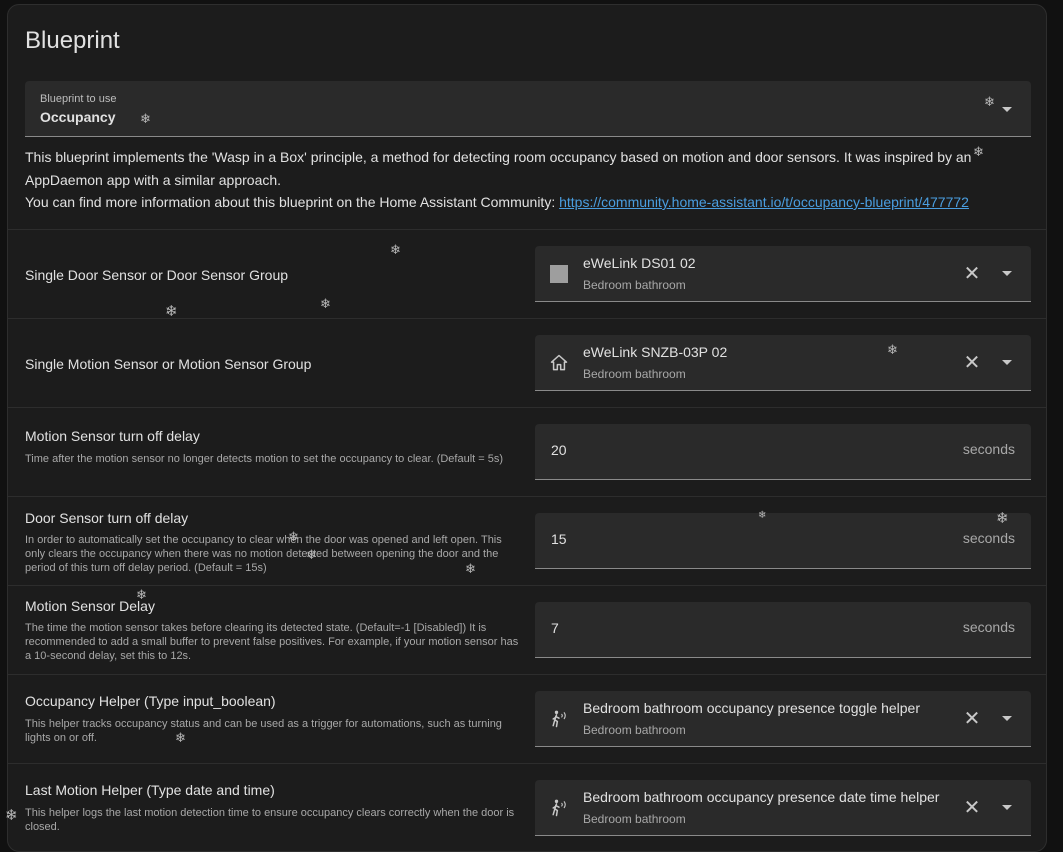  What do you see at coordinates (783, 363) in the screenshot?
I see `motion-sensor-entity-picker: eWeLink SNZB-03P 02 Bedroom bathroom ✕` at bounding box center [783, 363].